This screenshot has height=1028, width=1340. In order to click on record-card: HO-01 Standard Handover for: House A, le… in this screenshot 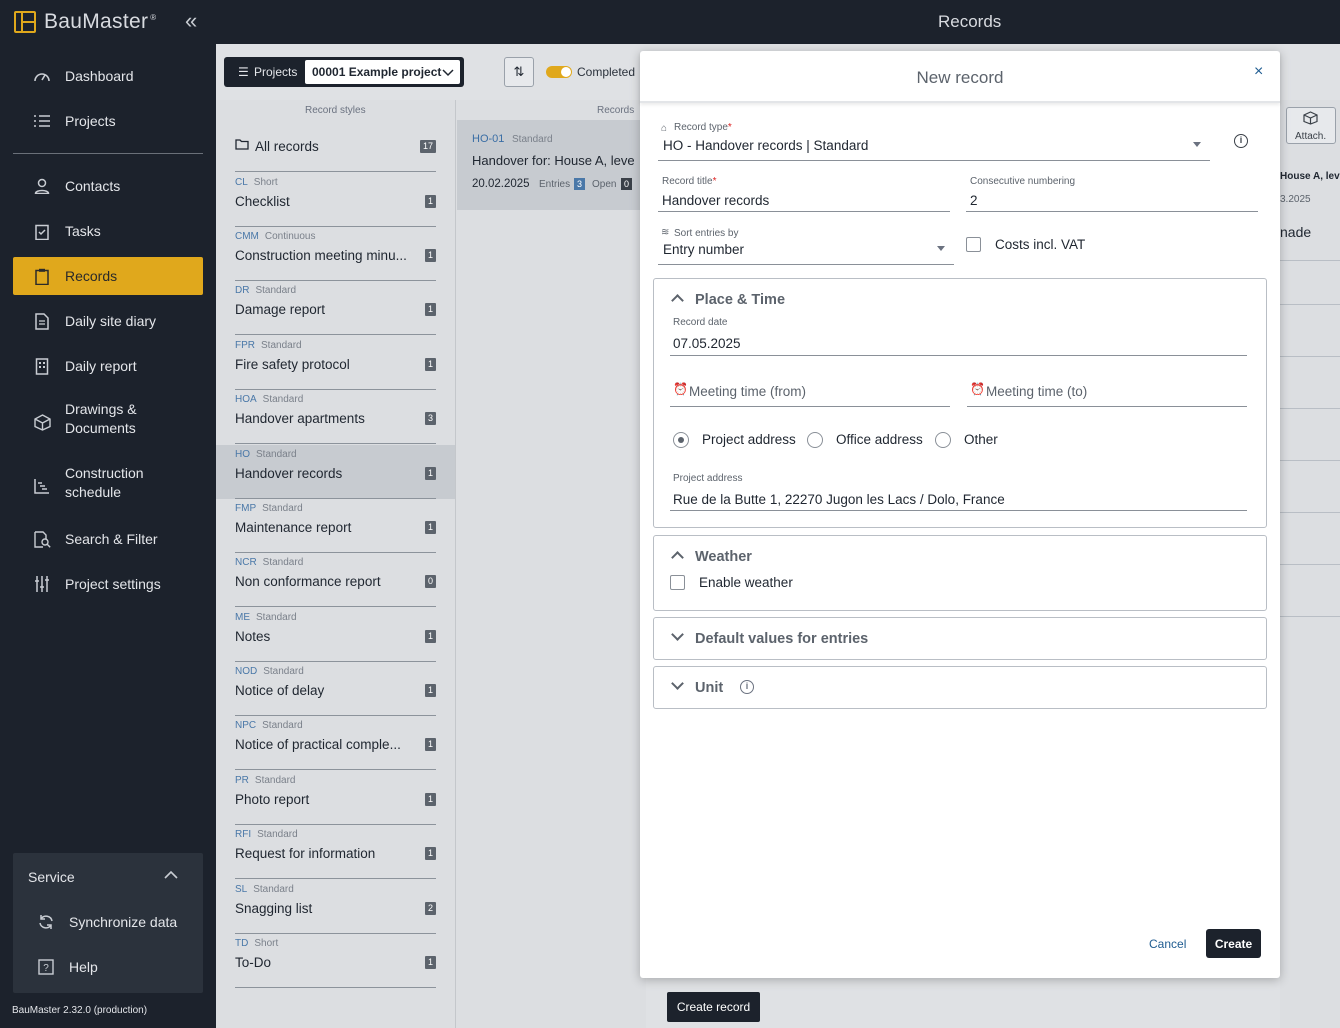, I will do `click(552, 165)`.